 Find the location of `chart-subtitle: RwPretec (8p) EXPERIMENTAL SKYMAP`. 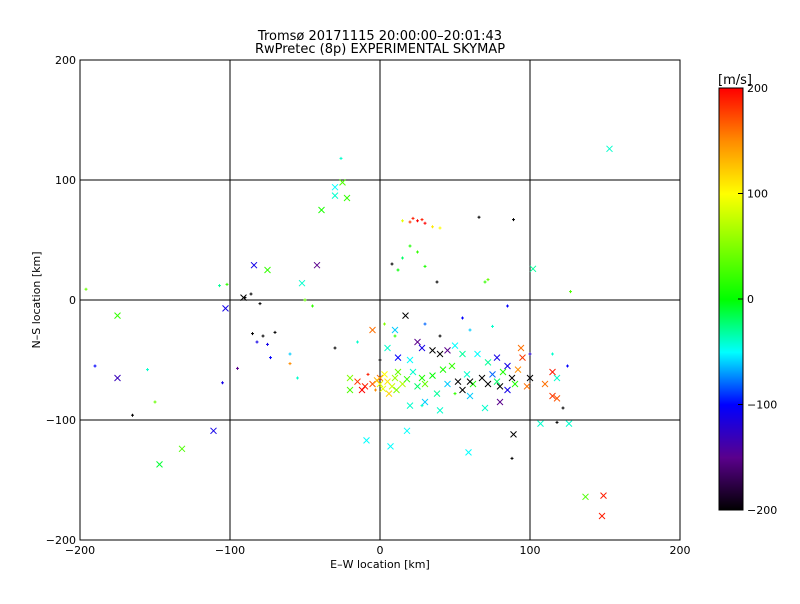

chart-subtitle: RwPretec (8p) EXPERIMENTAL SKYMAP is located at coordinates (380, 49).